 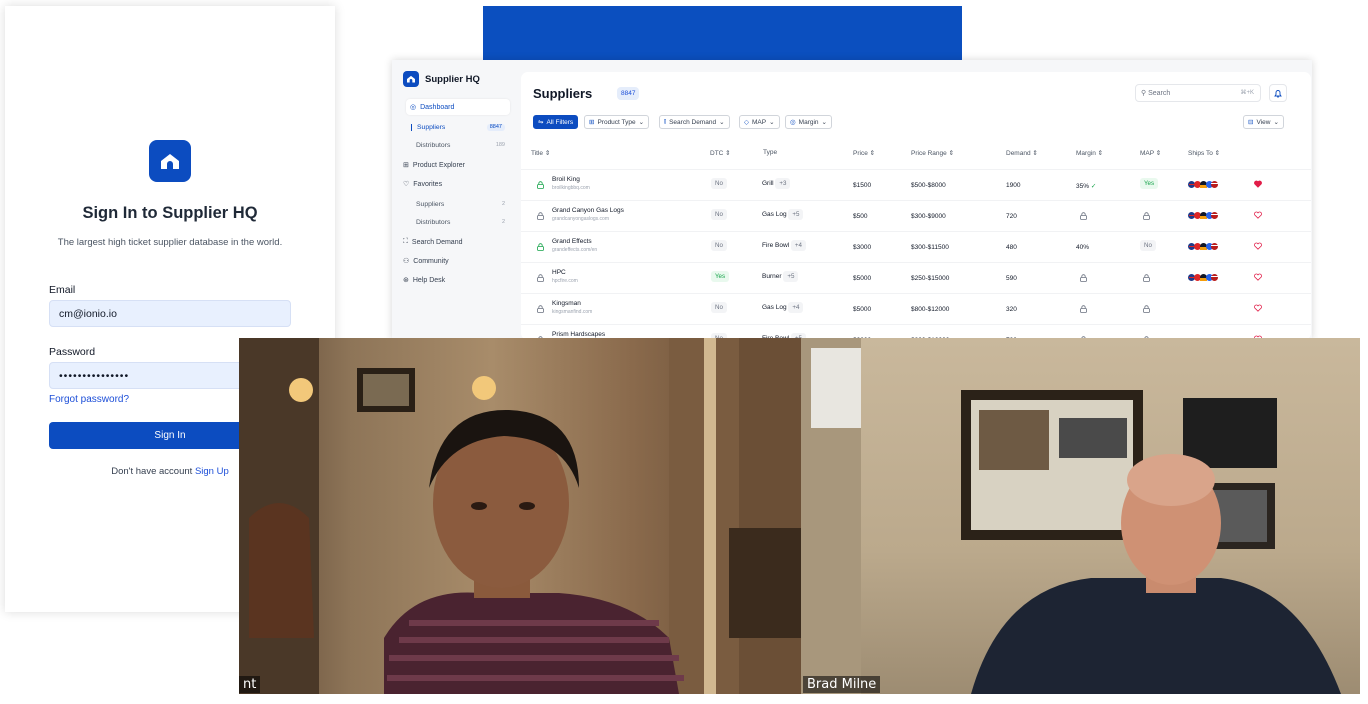 What do you see at coordinates (556, 122) in the screenshot?
I see `all-filters-button: ⇋ All Filters` at bounding box center [556, 122].